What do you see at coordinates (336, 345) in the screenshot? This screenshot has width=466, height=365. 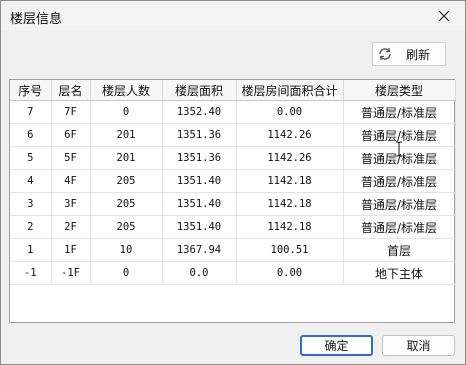 I see `ok-button: 确定` at bounding box center [336, 345].